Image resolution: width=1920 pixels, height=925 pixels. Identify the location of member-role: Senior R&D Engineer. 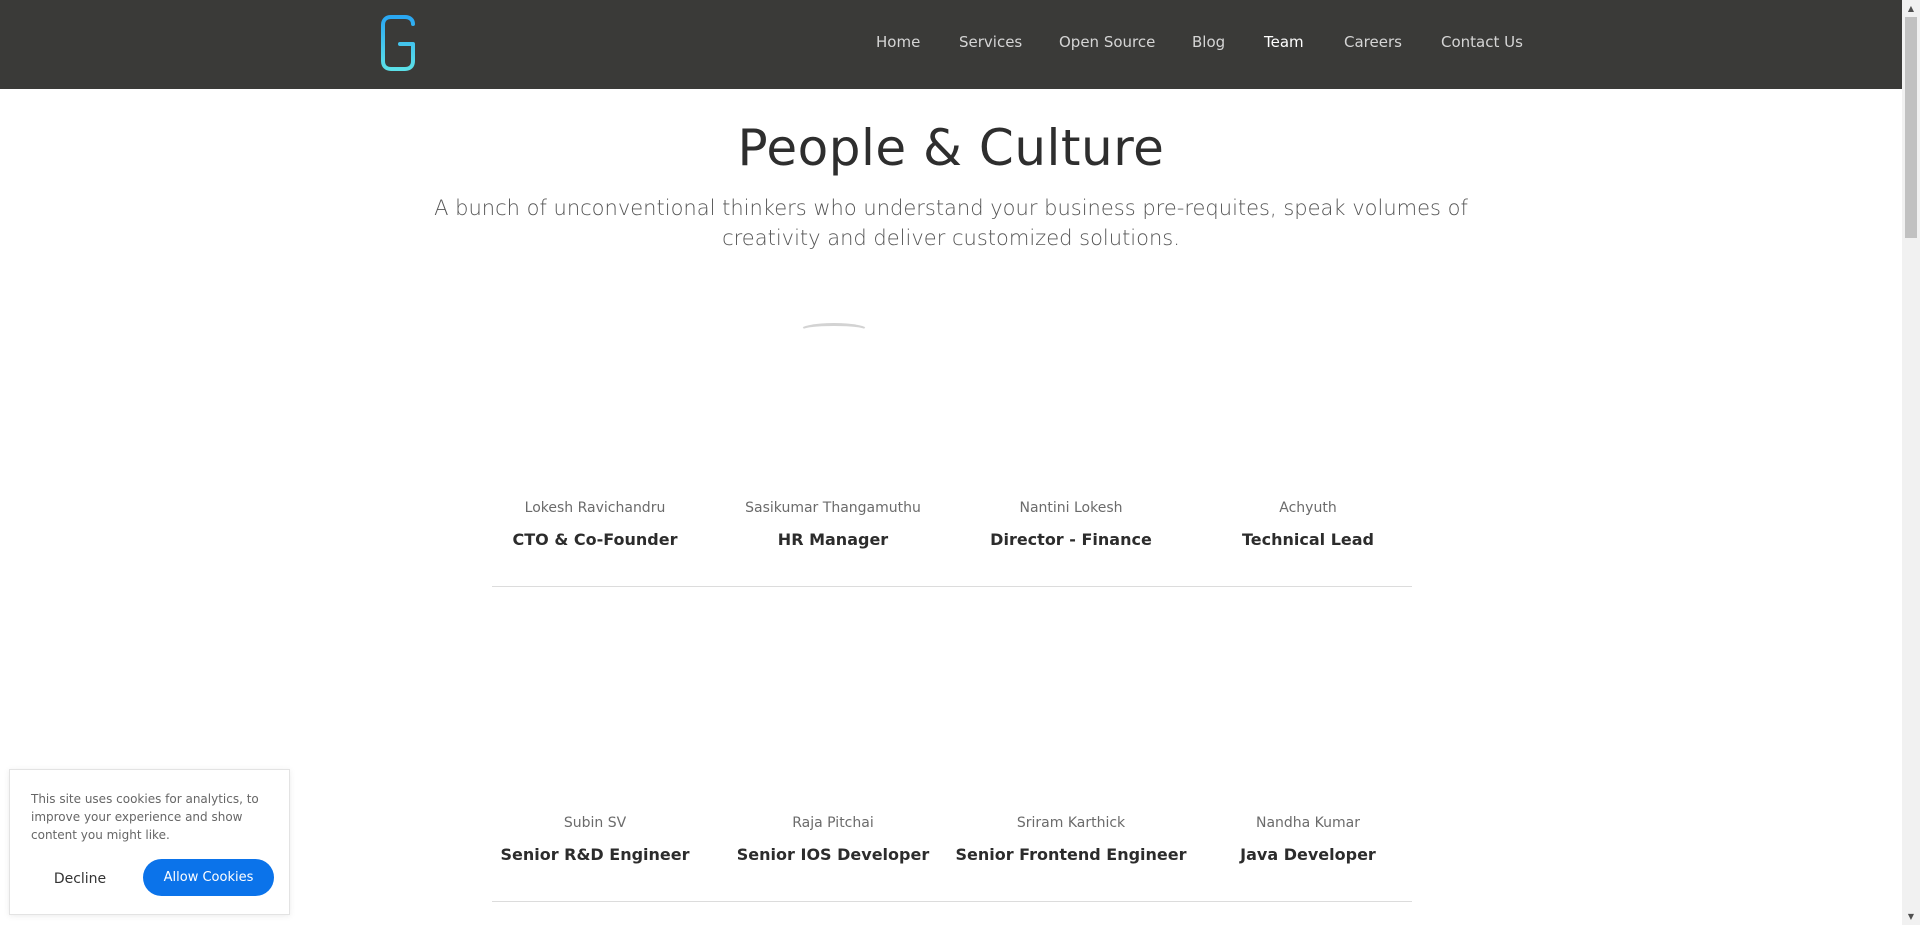
(595, 854).